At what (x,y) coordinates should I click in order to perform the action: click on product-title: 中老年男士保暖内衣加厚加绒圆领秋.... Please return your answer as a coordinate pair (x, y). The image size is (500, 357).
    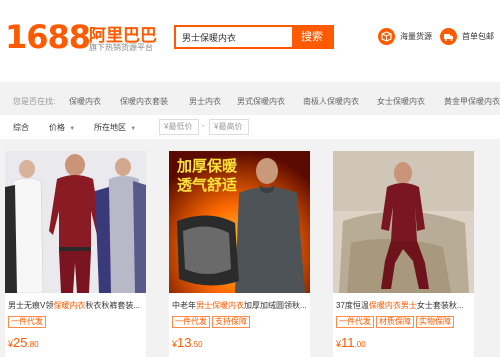
    Looking at the image, I should click on (241, 305).